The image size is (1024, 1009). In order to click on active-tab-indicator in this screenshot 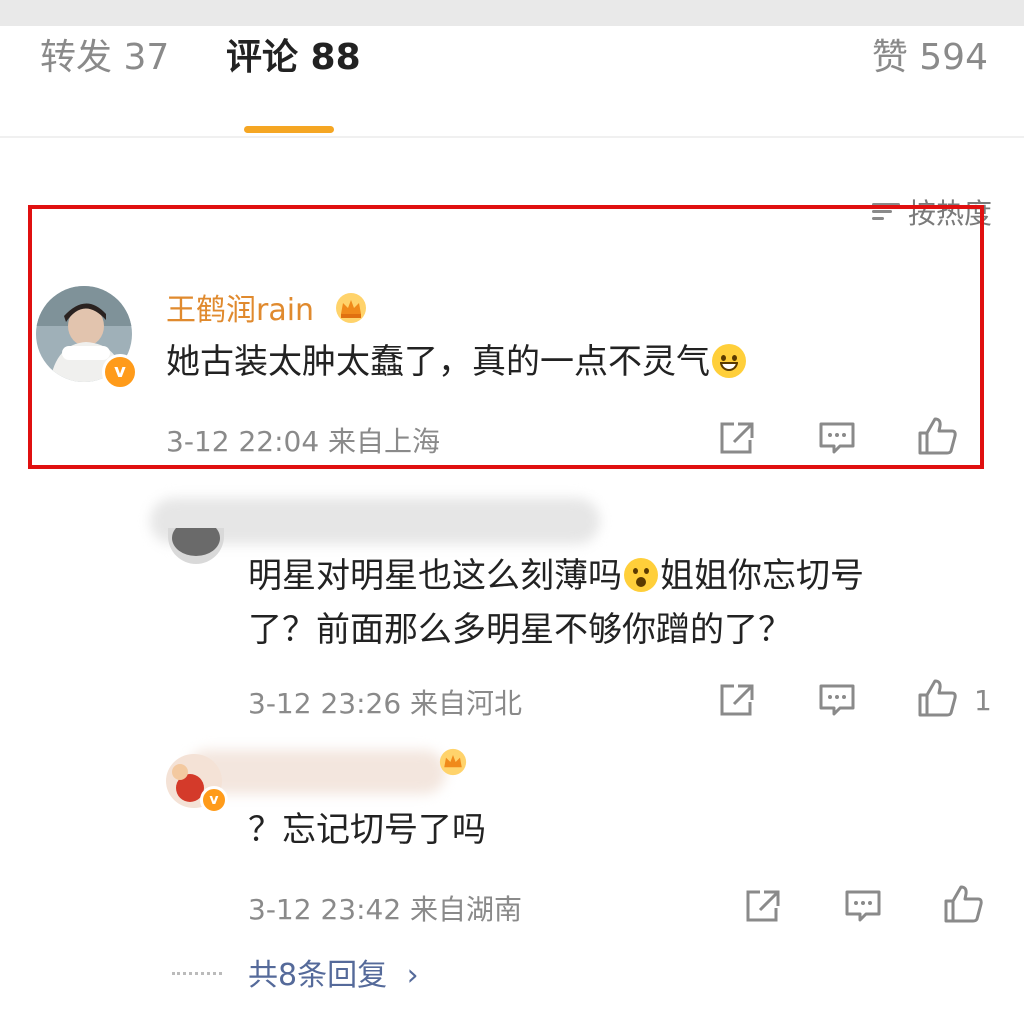, I will do `click(289, 129)`.